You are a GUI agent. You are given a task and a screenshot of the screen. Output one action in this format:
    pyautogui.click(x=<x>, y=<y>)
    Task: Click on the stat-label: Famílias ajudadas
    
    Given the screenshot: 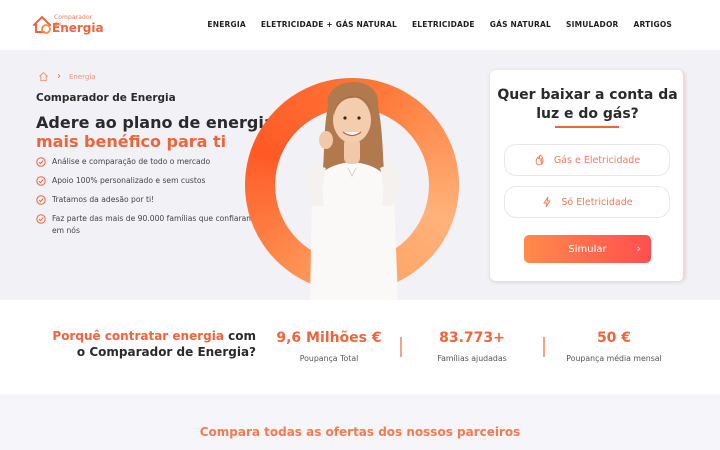 What is the action you would take?
    pyautogui.click(x=472, y=358)
    